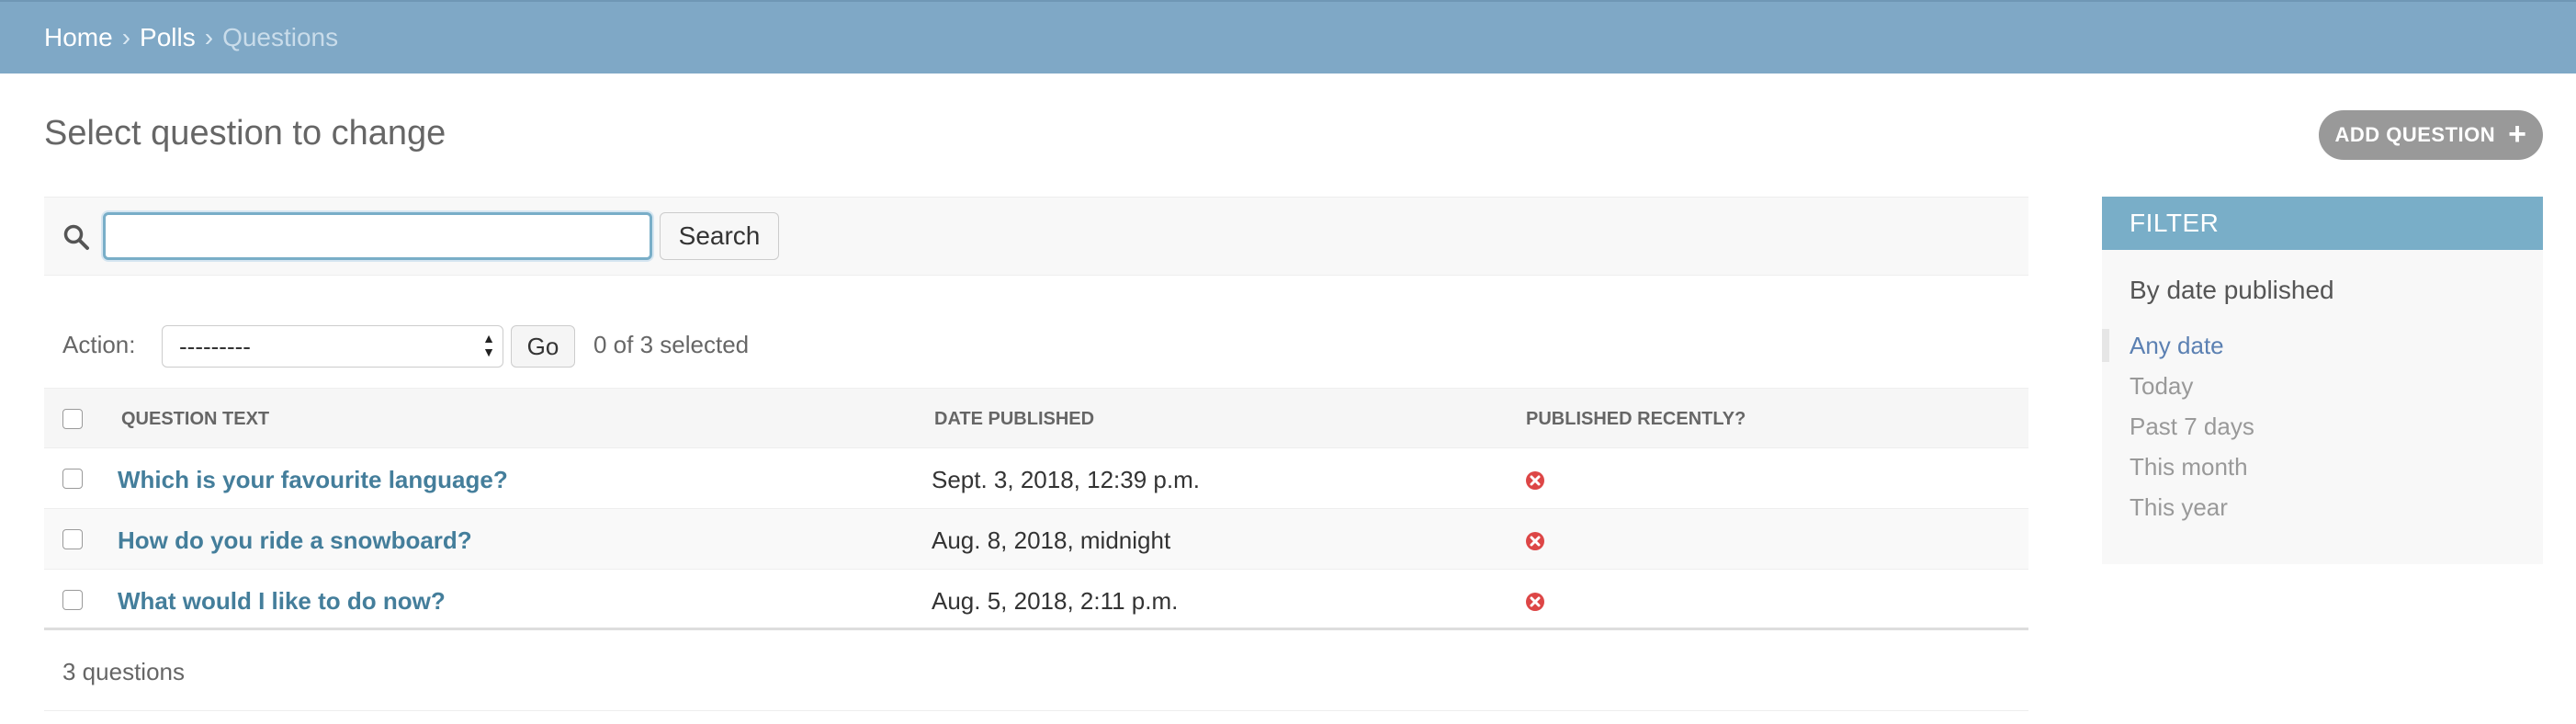 This screenshot has height=724, width=2576. Describe the element at coordinates (168, 37) in the screenshot. I see `breadcrumb-polls-link: Polls` at that location.